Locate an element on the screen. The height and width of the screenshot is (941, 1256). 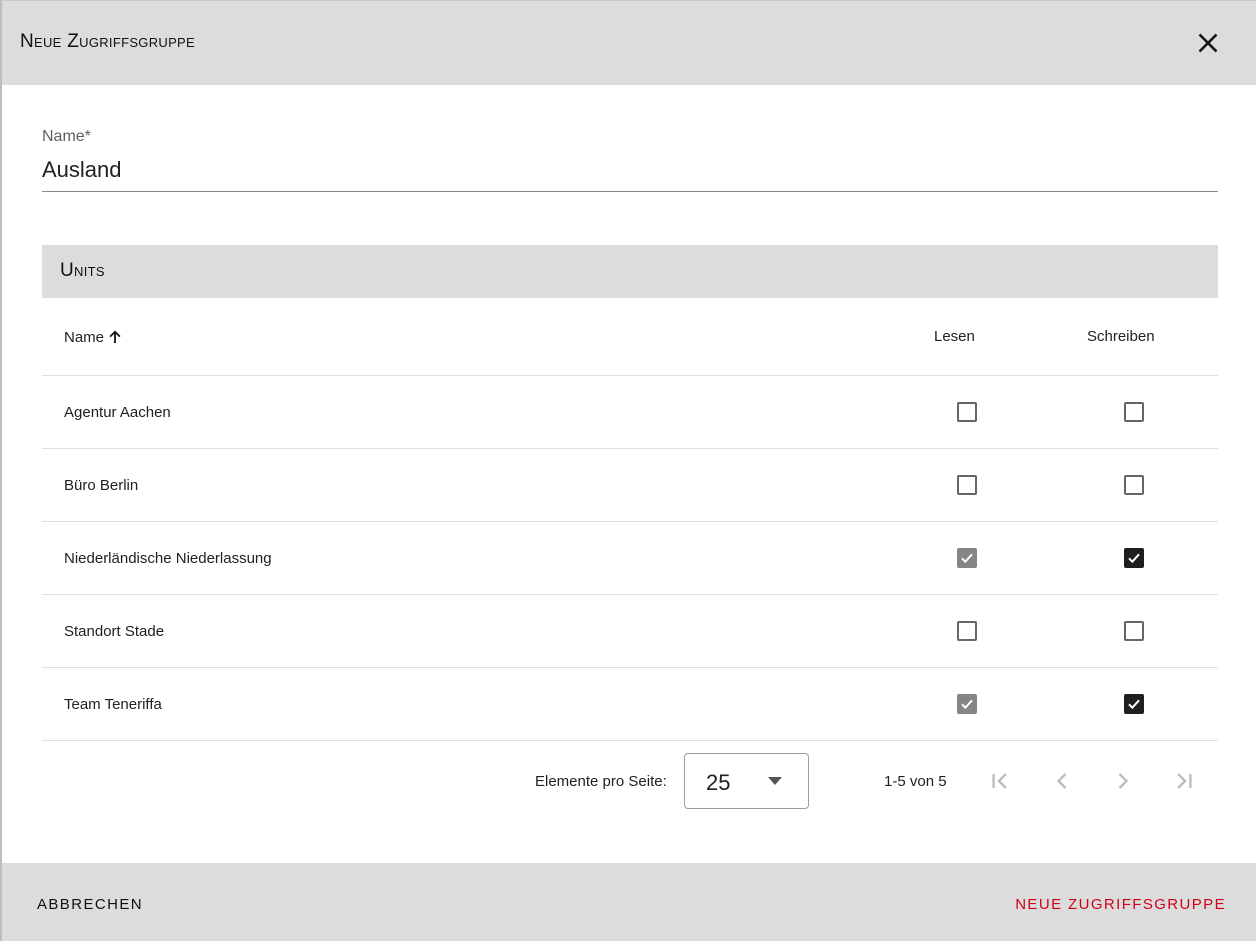
dialog-title: Neue Zugriffsgruppe is located at coordinates (107, 41).